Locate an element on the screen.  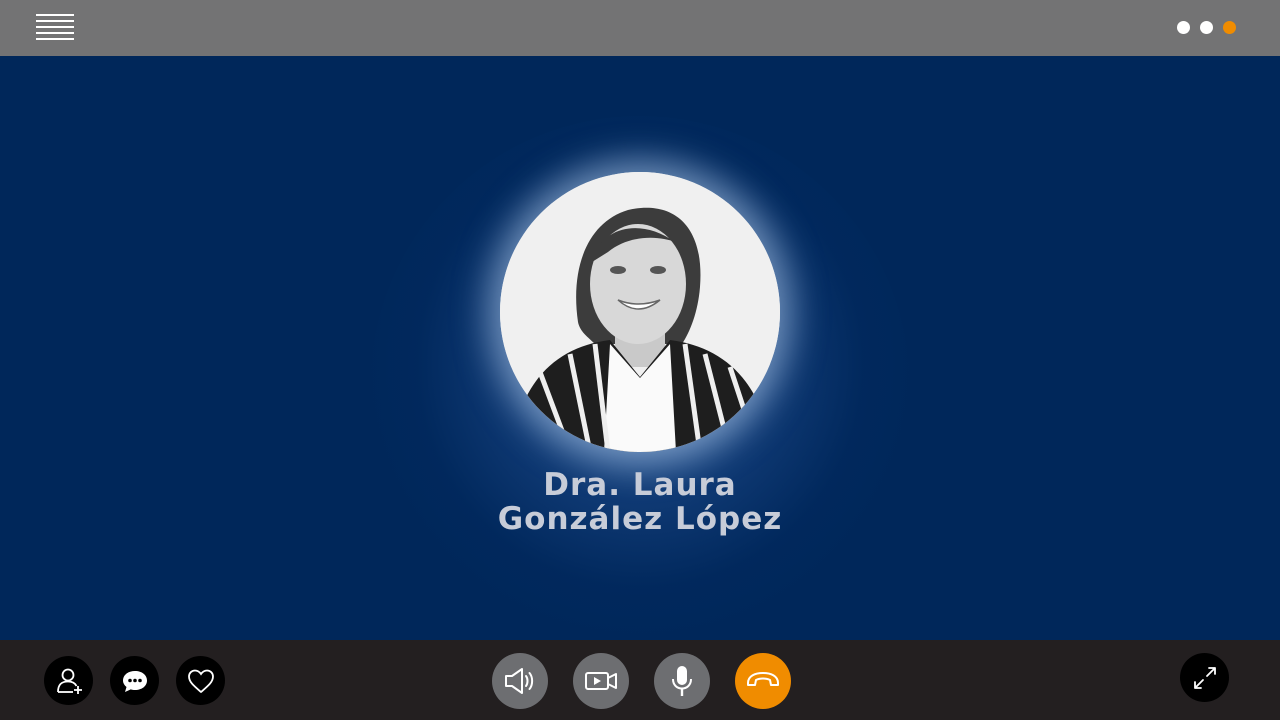
page-dot-active is located at coordinates (1229, 27).